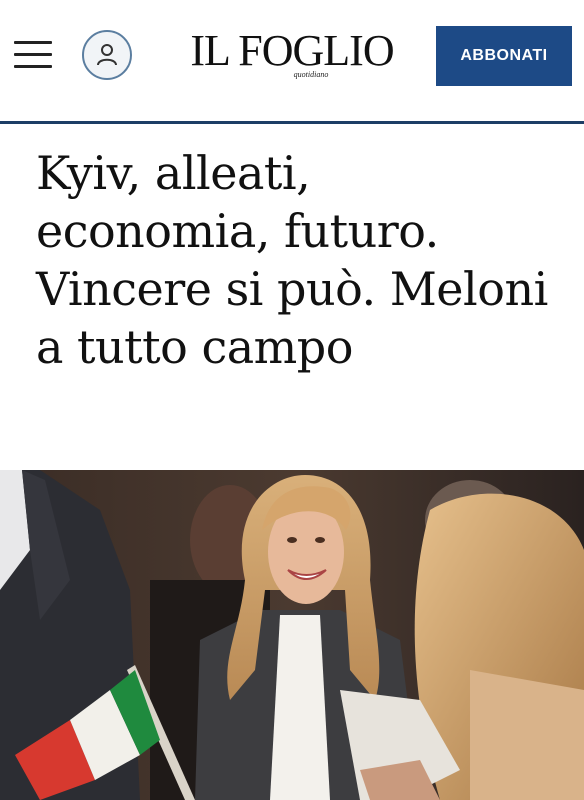  What do you see at coordinates (34, 55) in the screenshot?
I see `hamburger-menu-icon` at bounding box center [34, 55].